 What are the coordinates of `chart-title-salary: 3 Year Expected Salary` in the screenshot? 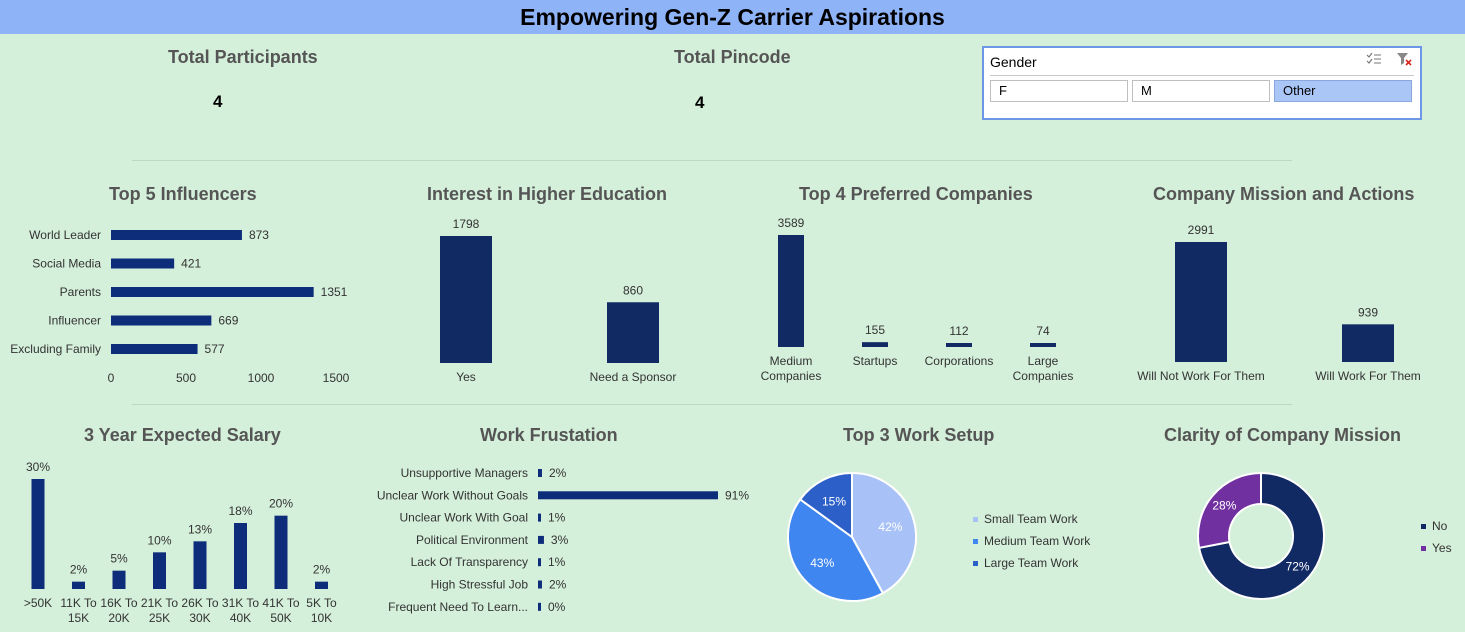 It's located at (182, 435).